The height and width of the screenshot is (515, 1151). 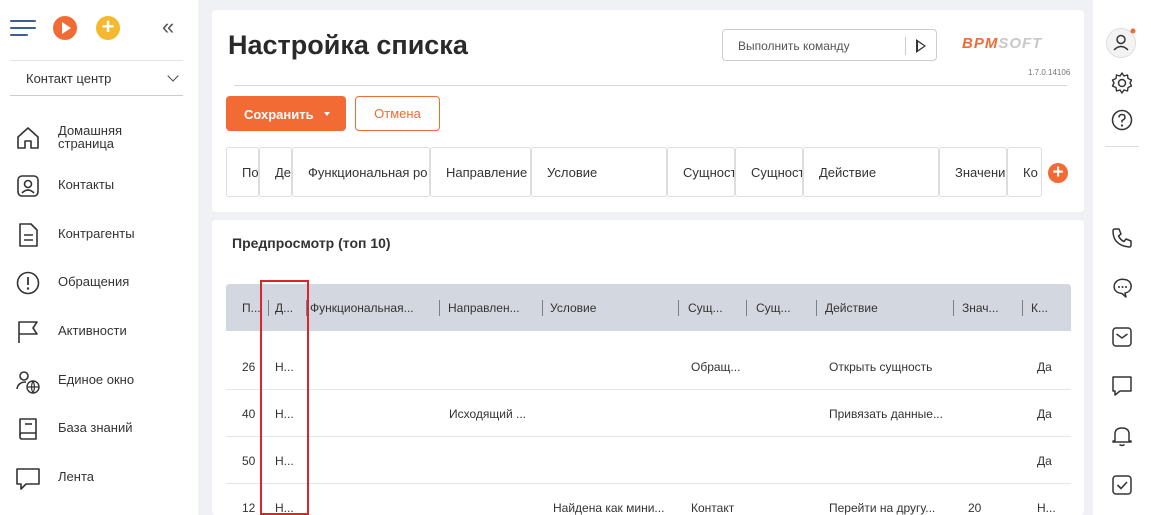 I want to click on column-cell: Действие, so click(x=871, y=172).